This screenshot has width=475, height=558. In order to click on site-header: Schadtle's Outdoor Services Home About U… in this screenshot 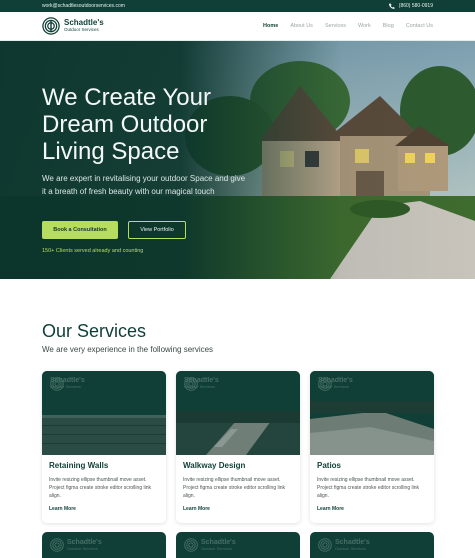, I will do `click(237, 26)`.